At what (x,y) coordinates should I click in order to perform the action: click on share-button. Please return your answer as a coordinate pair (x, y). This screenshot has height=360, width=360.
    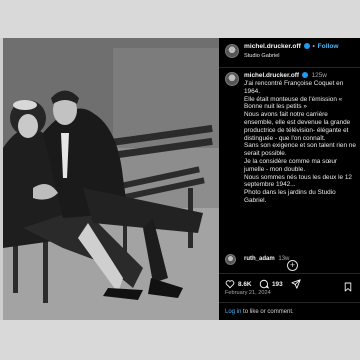
    Looking at the image, I should click on (297, 284).